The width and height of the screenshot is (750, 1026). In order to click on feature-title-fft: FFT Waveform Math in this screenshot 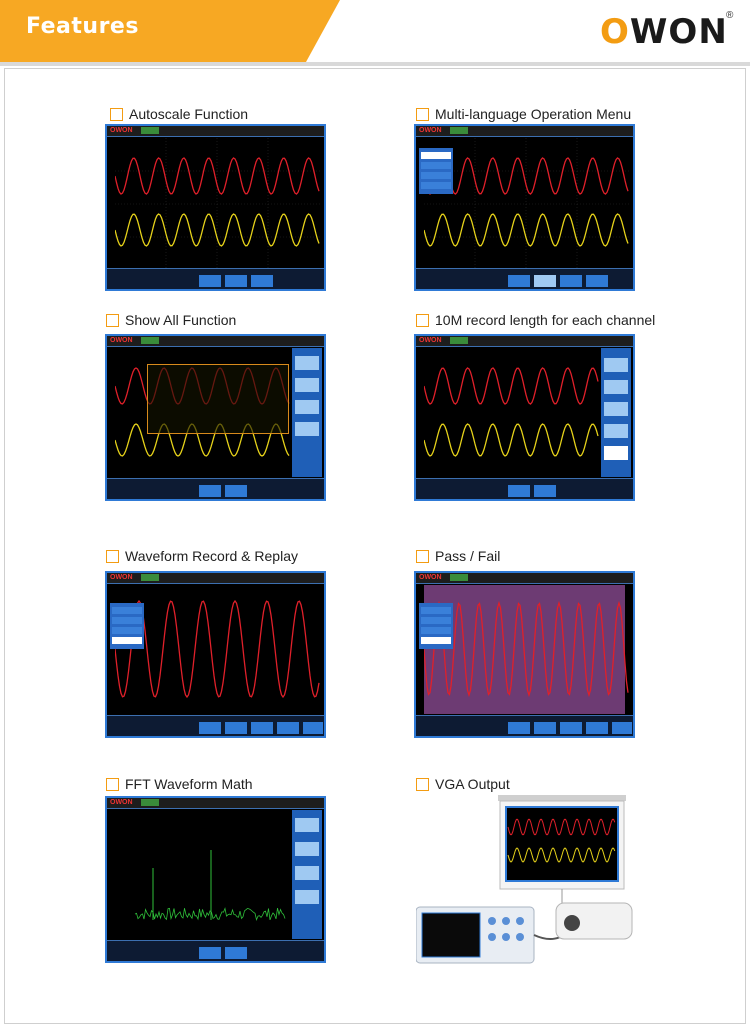, I will do `click(179, 784)`.